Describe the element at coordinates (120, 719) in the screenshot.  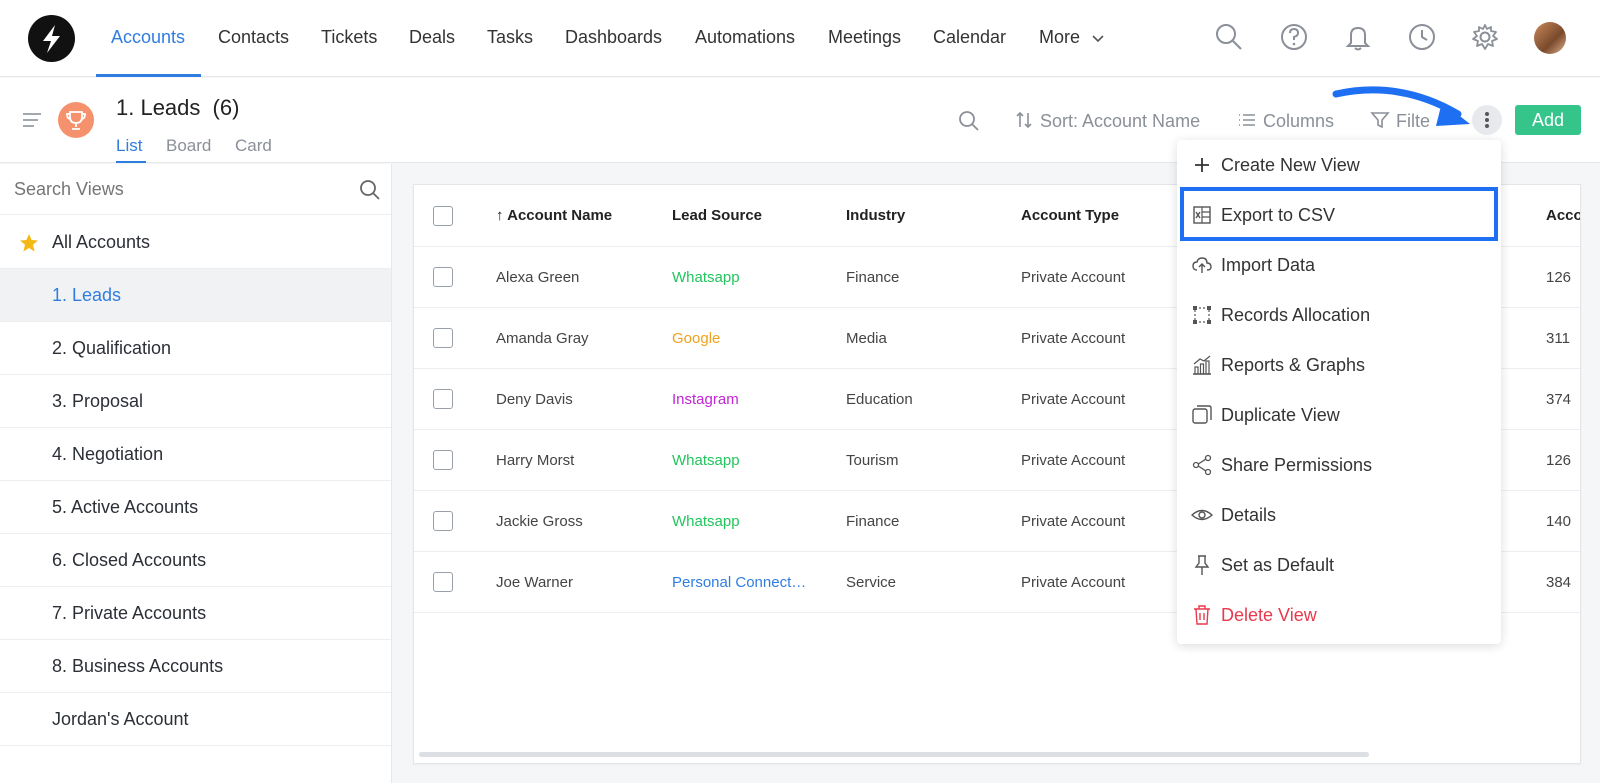
I see `sidebar-item-label: Jordan's Account` at that location.